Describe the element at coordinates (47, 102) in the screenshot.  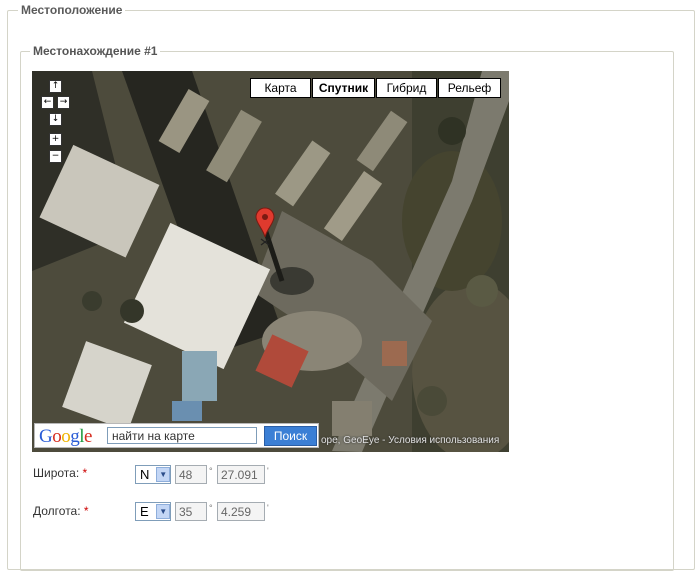
I see `pan-left-icon: ←` at that location.